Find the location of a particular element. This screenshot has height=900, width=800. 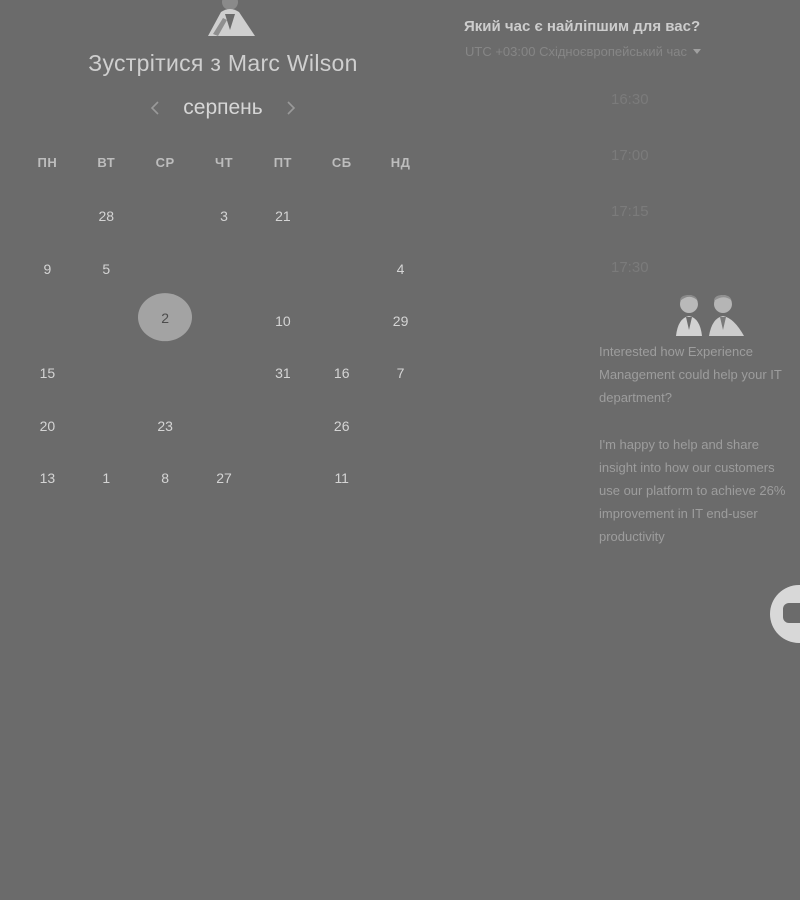

calendar-day: 26 is located at coordinates (341, 426).